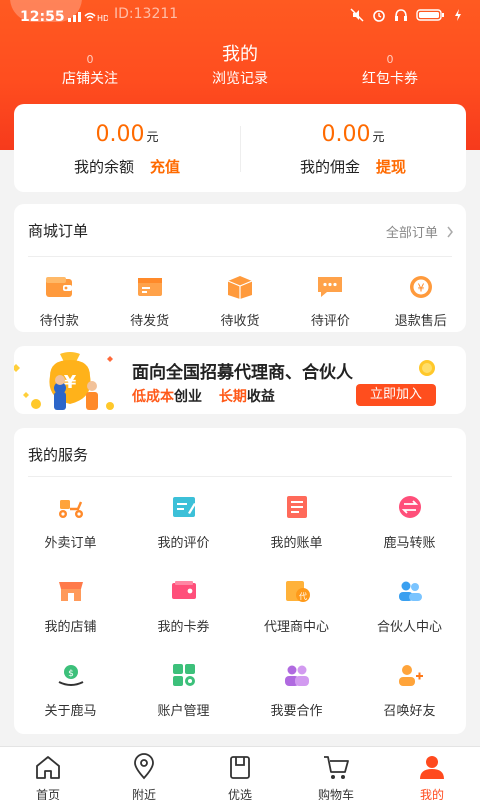 The image size is (480, 800). I want to click on tab-home: 首页, so click(48, 773).